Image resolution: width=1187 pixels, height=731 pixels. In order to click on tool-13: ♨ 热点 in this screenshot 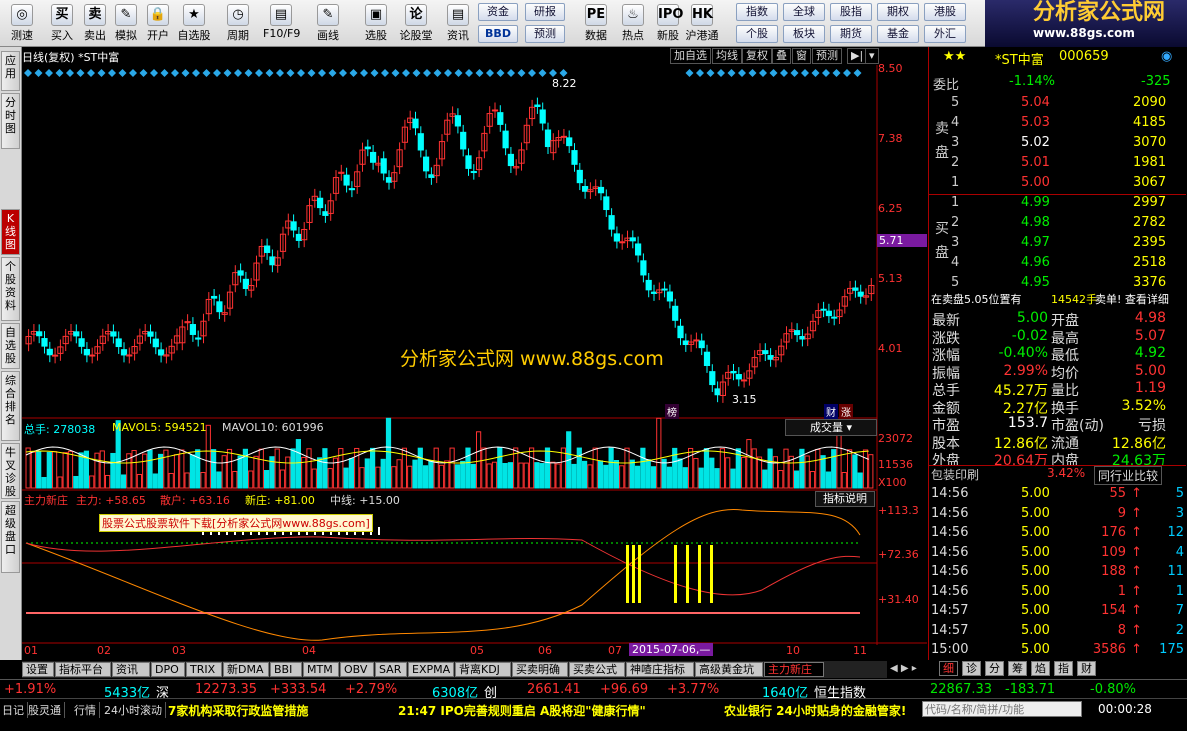, I will do `click(633, 23)`.